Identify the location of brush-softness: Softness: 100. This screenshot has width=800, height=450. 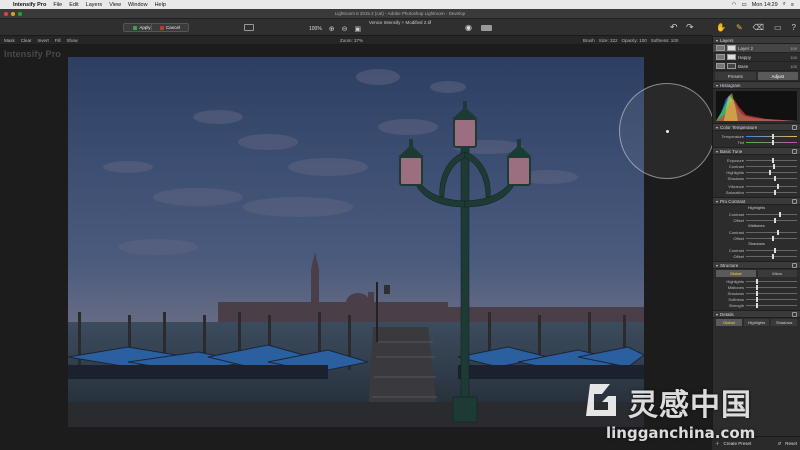
(665, 40).